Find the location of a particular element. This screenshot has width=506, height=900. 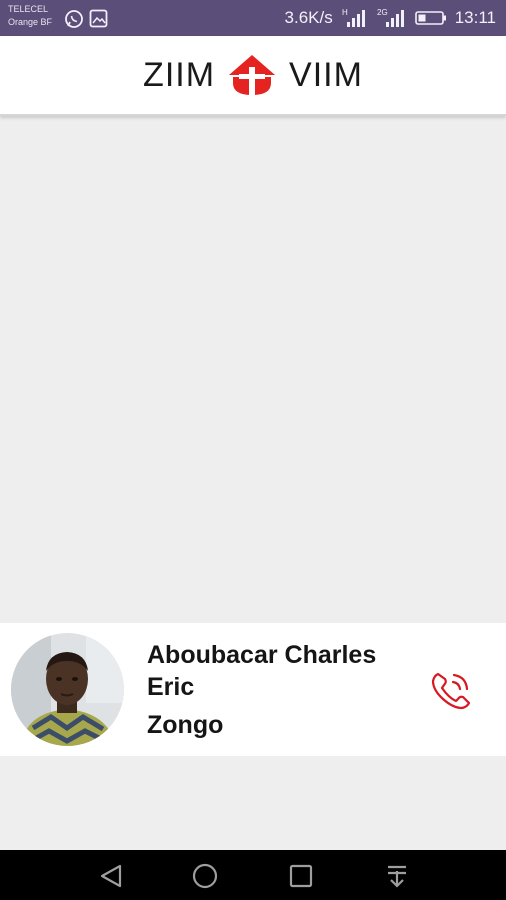

phone-call-icon is located at coordinates (450, 691).